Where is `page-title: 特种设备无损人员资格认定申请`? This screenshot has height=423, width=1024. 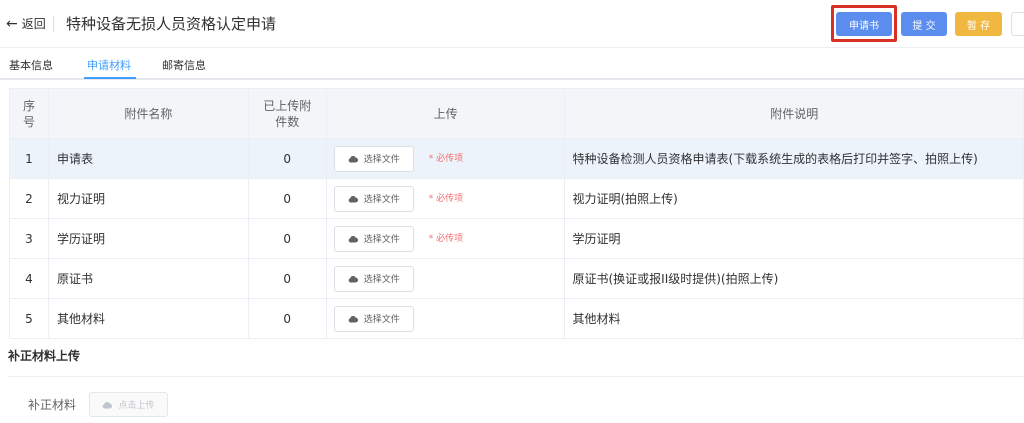 page-title: 特种设备无损人员资格认定申请 is located at coordinates (171, 24).